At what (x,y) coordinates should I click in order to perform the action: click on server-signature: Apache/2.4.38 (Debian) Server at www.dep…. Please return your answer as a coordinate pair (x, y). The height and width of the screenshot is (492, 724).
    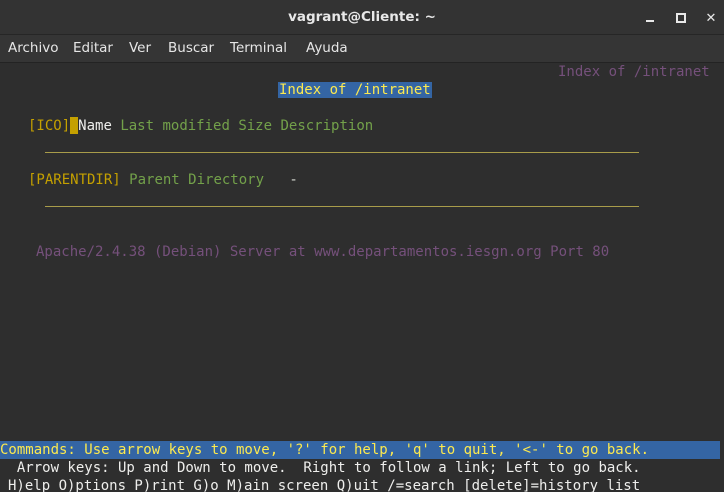
    Looking at the image, I should click on (323, 252).